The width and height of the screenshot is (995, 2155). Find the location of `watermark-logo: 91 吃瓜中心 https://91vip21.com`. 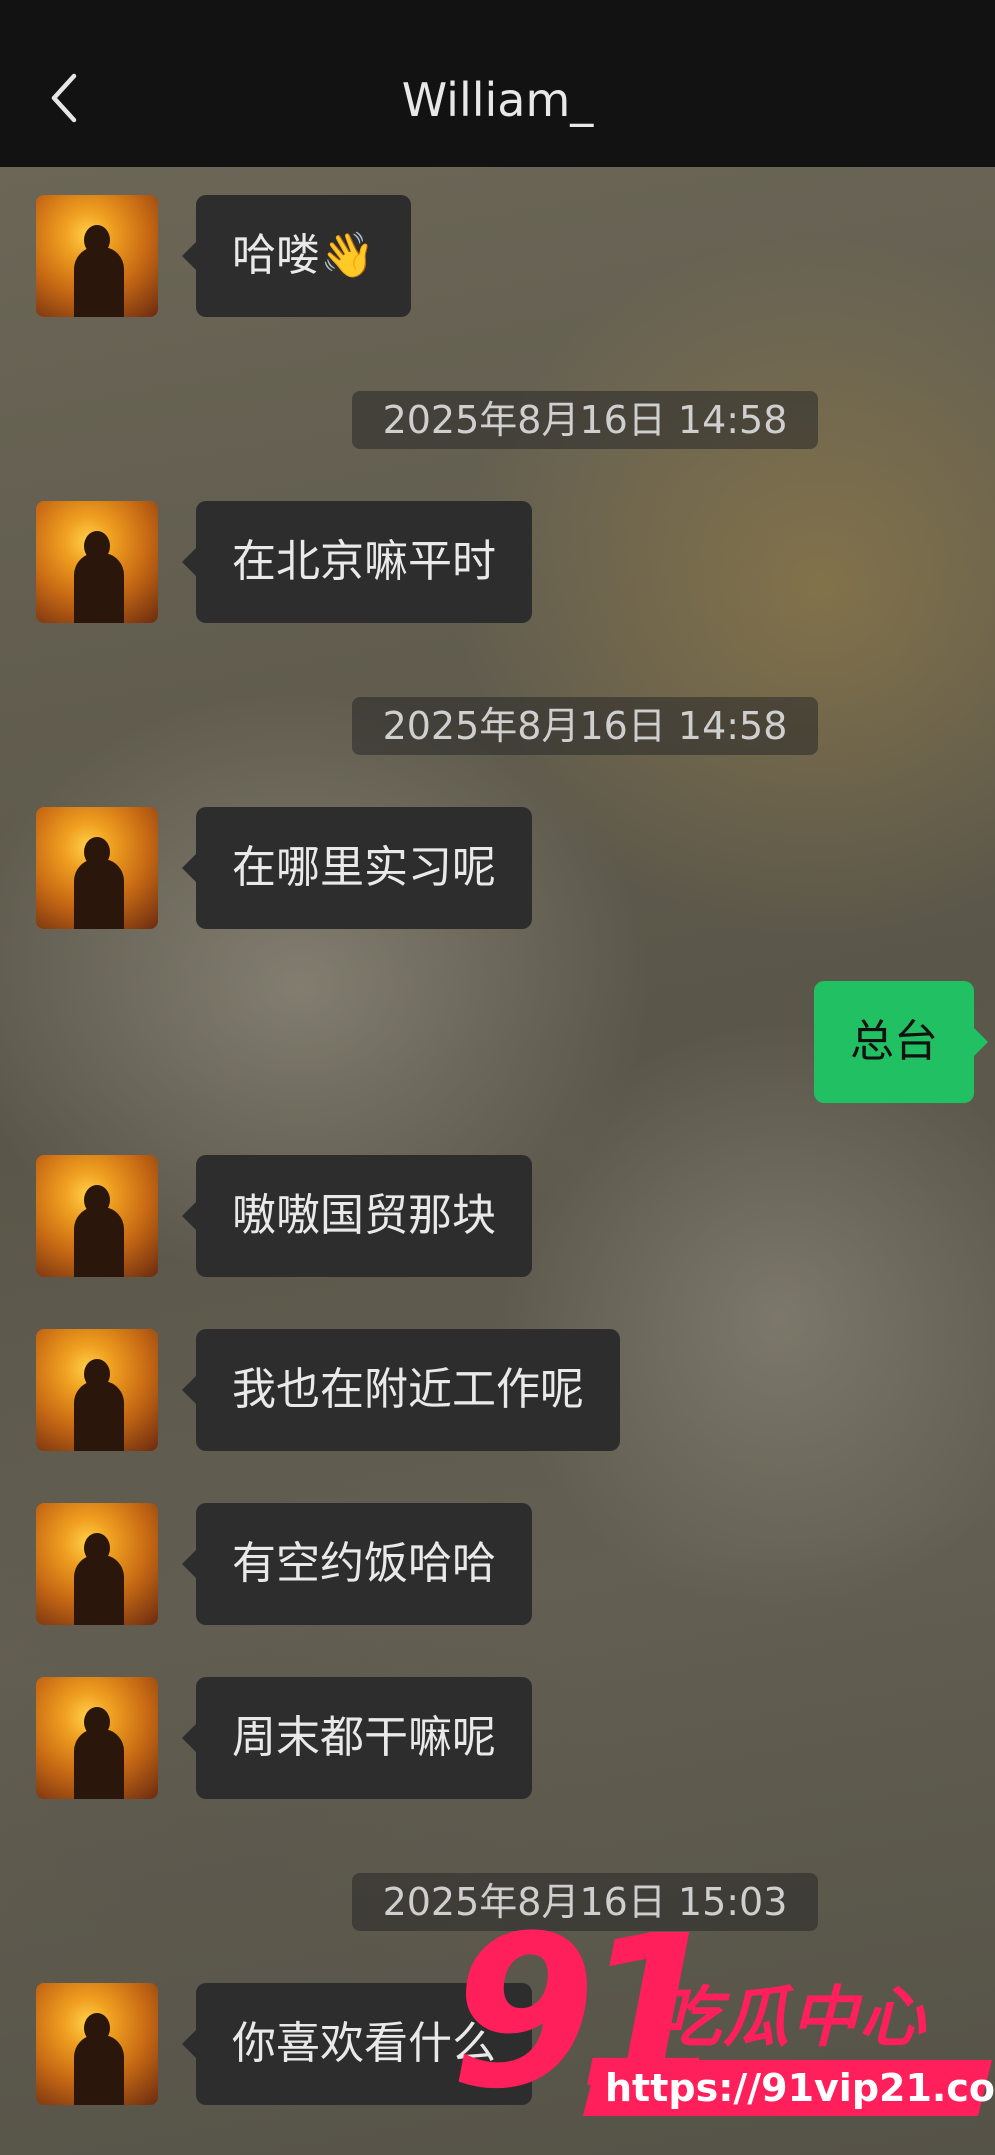

watermark-logo: 91 吃瓜中心 https://91vip21.com is located at coordinates (717, 2023).